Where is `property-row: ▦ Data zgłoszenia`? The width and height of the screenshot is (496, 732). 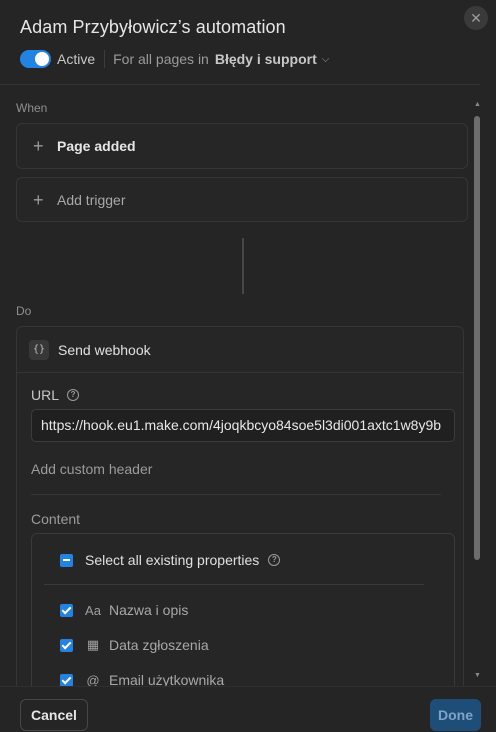 property-row: ▦ Data zgłoszenia is located at coordinates (134, 645).